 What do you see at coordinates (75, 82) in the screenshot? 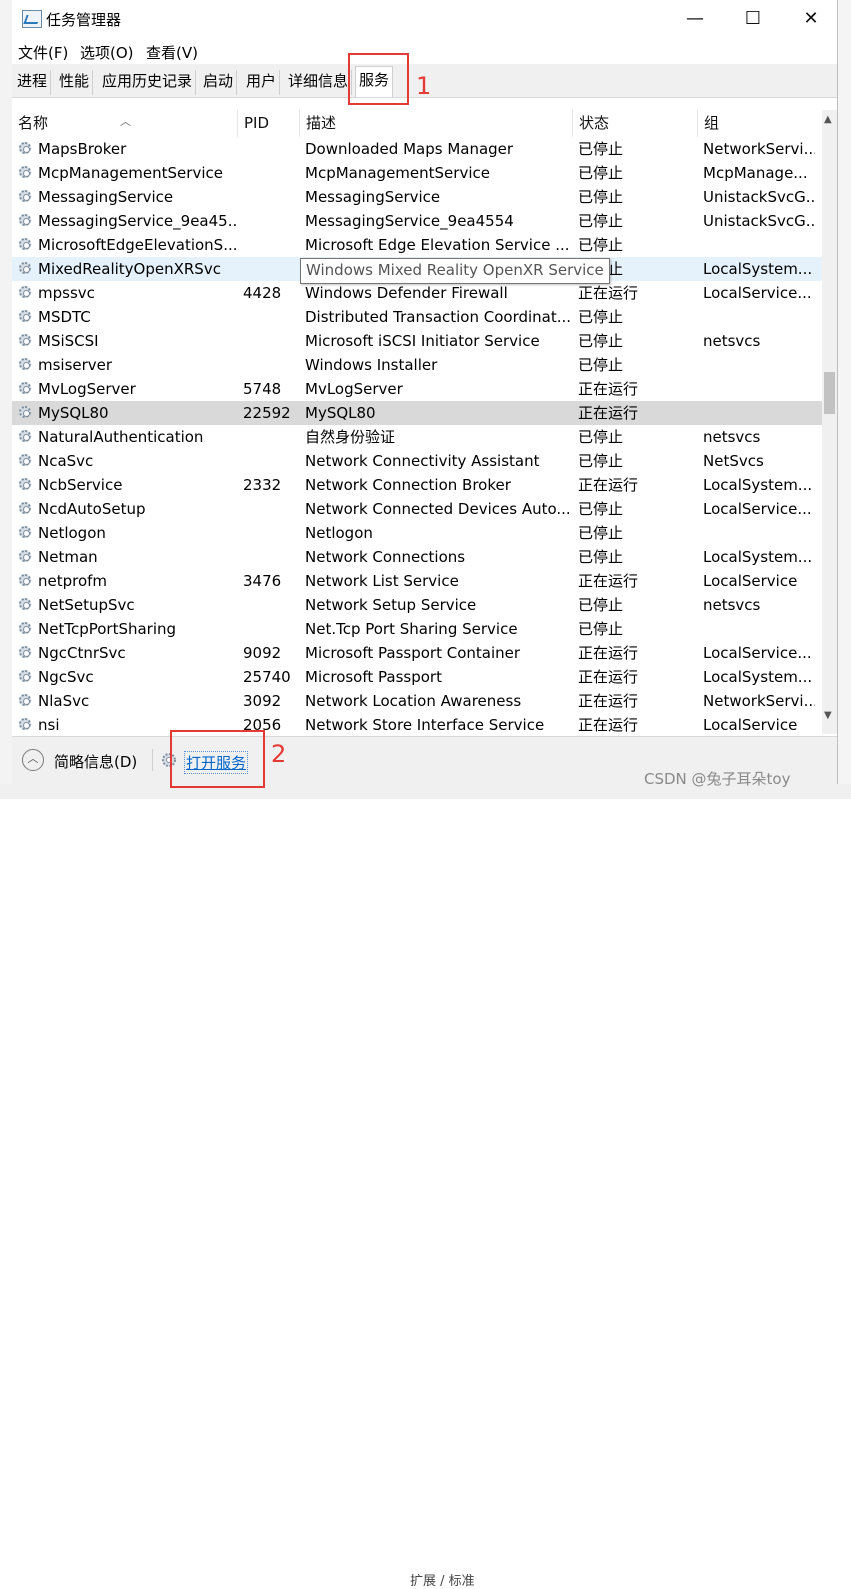
I see `tab-performance: 性能` at bounding box center [75, 82].